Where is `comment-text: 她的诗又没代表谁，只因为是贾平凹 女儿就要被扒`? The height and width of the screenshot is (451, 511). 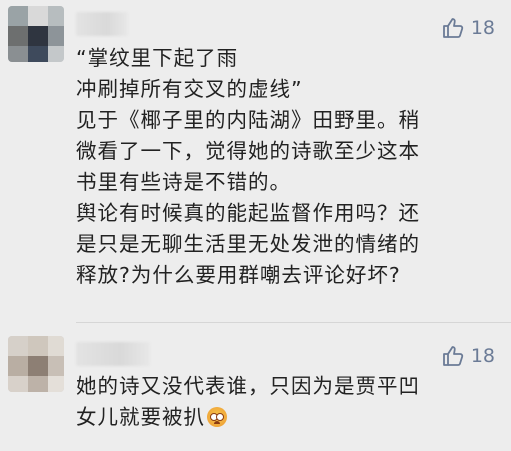
comment-text: 她的诗又没代表谁，只因为是贾平凹 女儿就要被扒 is located at coordinates (279, 402).